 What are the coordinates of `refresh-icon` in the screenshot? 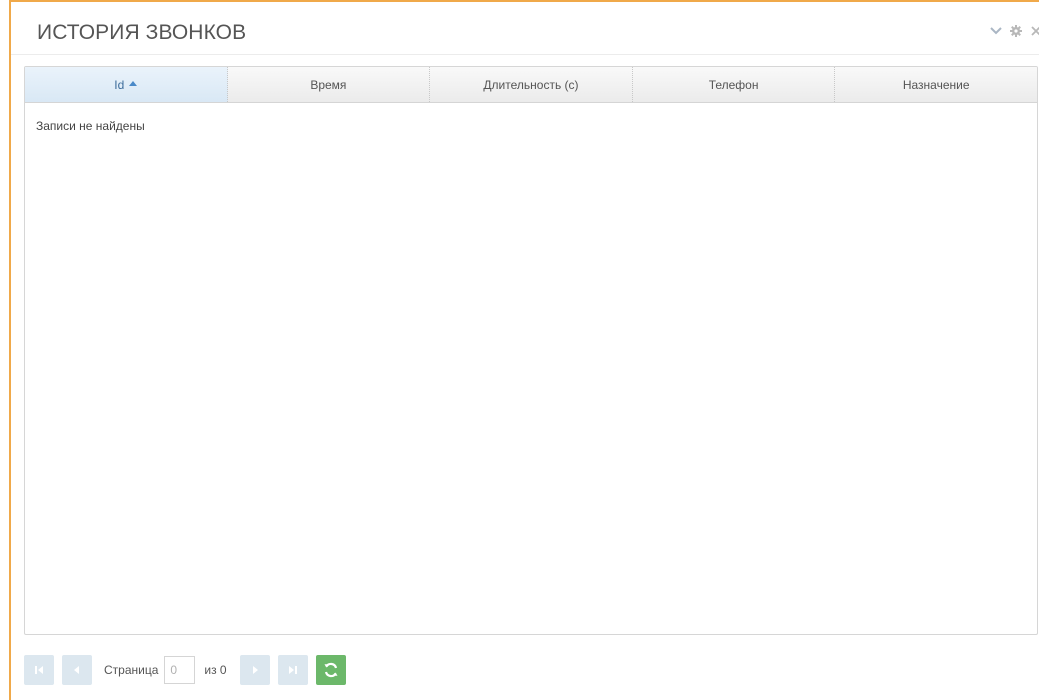 It's located at (331, 670).